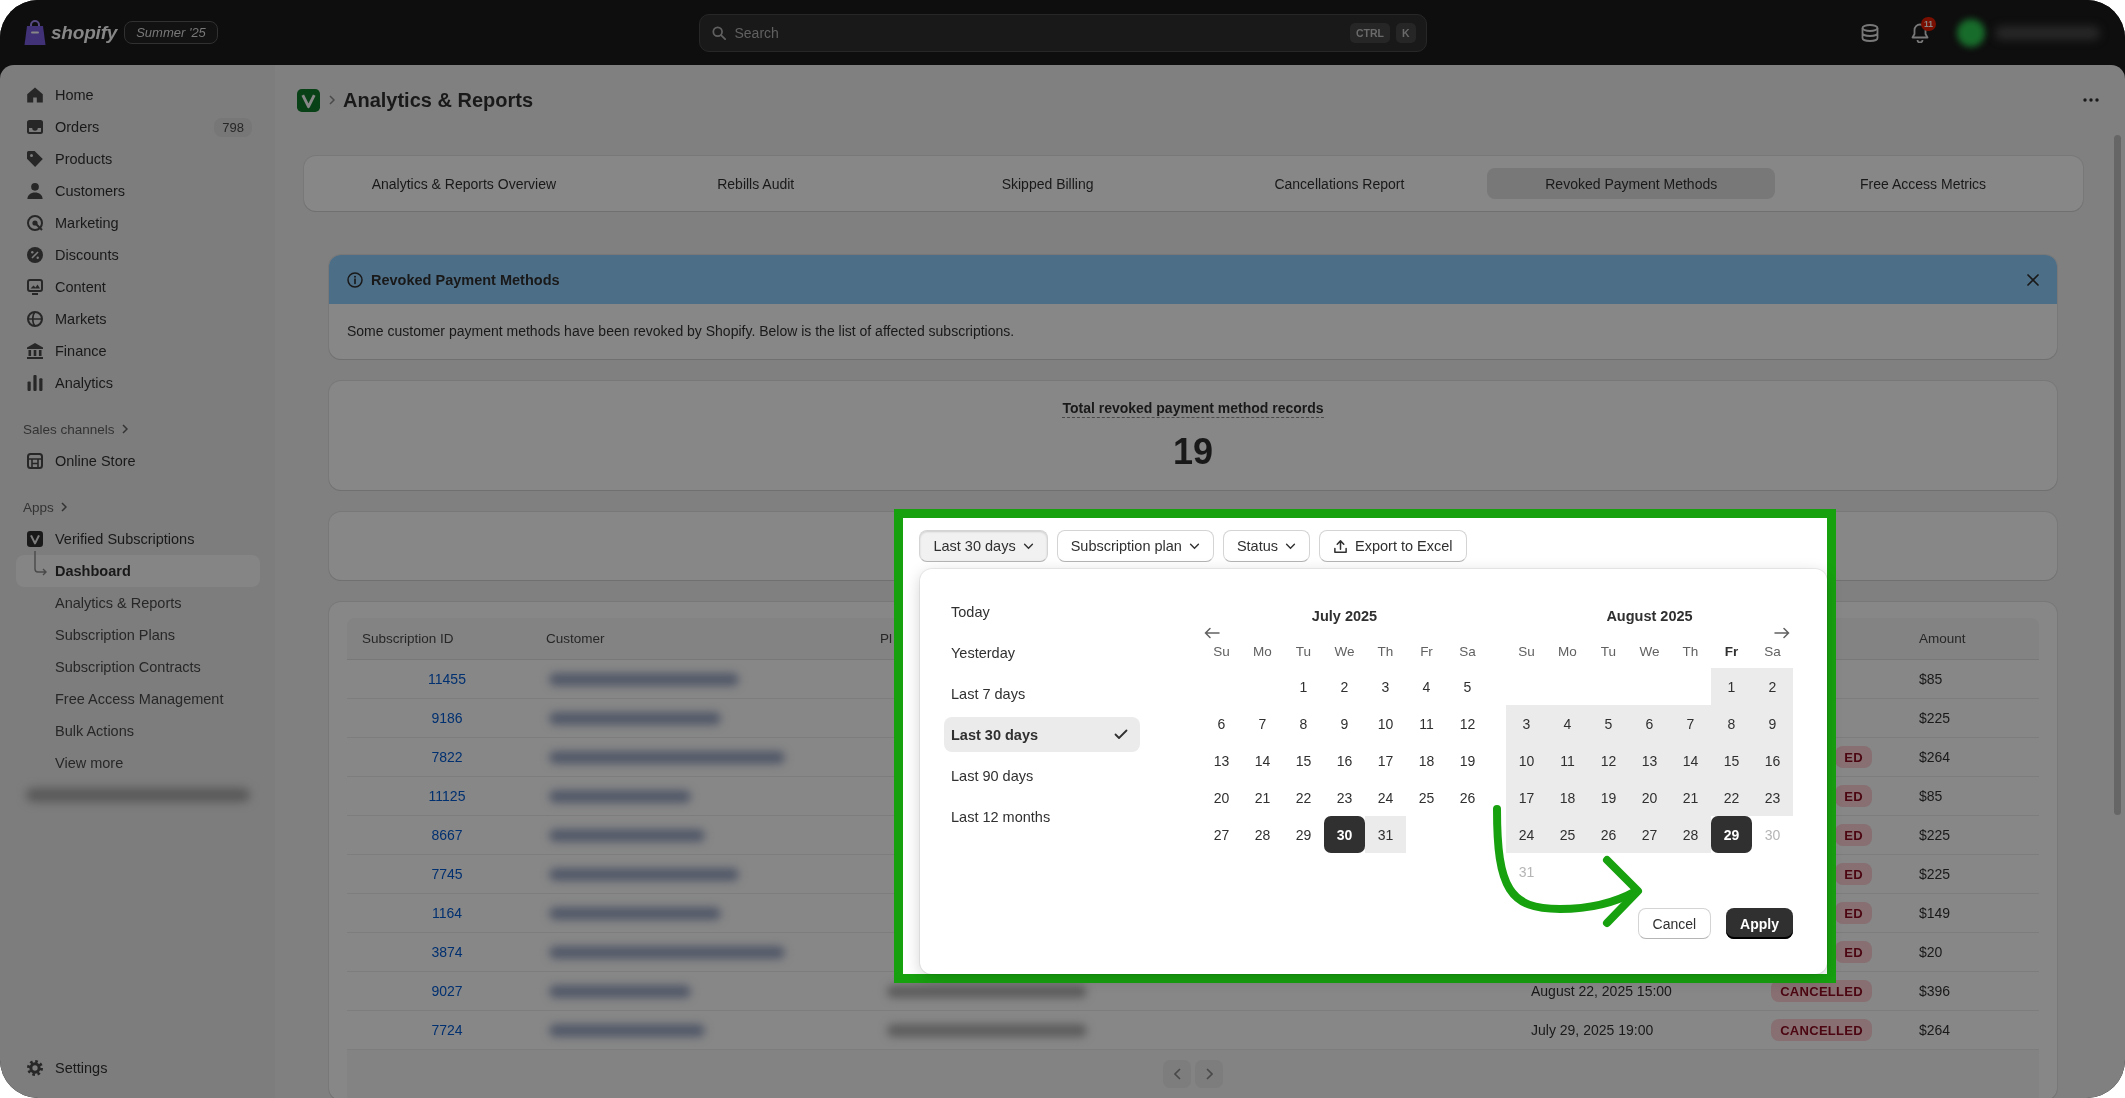  I want to click on sidebar-item: Discounts, so click(138, 255).